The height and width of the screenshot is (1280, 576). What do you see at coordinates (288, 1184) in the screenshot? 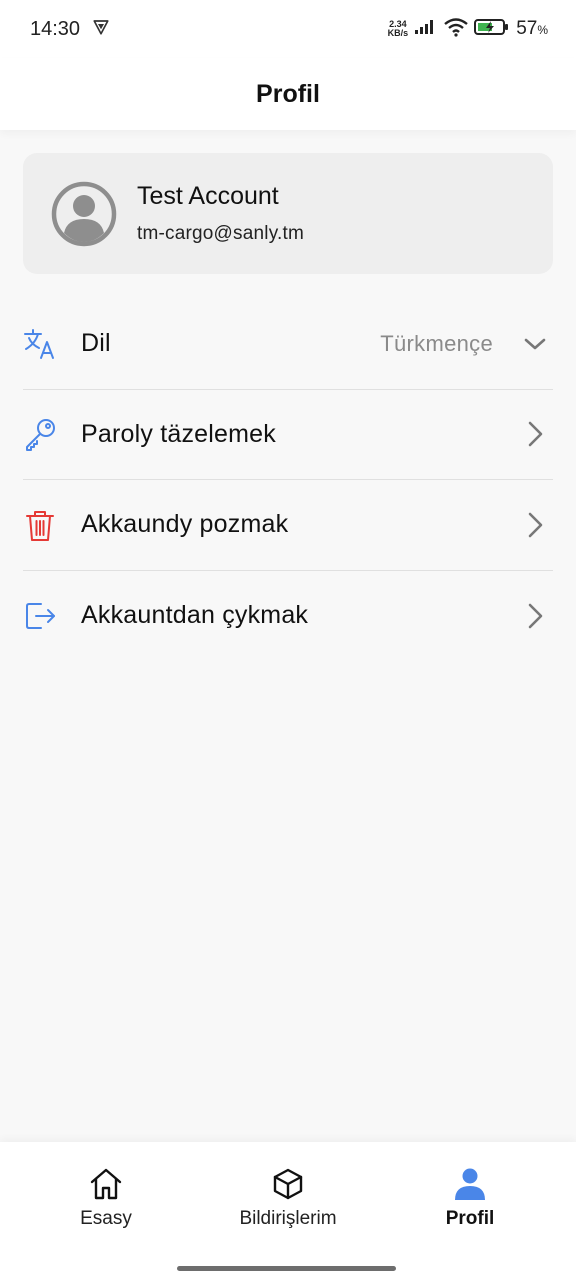
I see `box-icon` at bounding box center [288, 1184].